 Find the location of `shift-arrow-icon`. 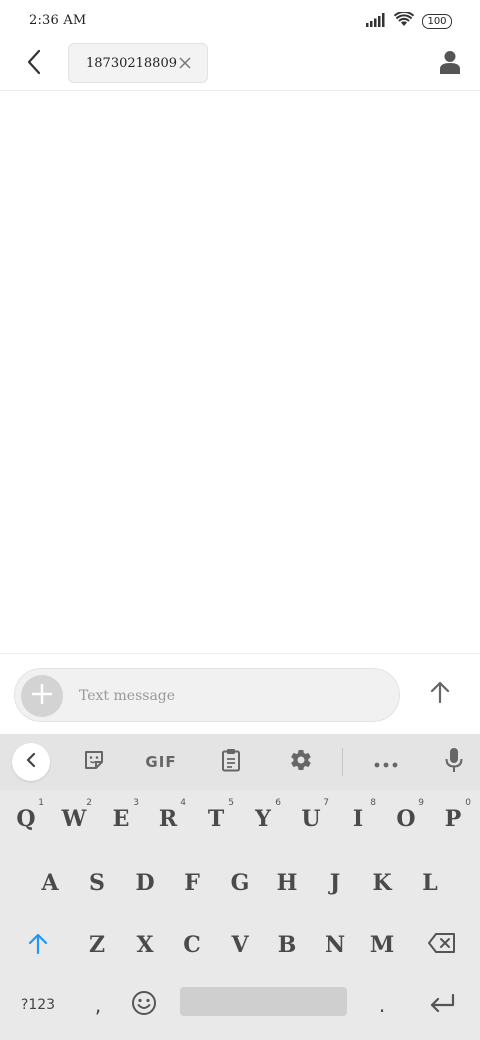

shift-arrow-icon is located at coordinates (38, 945).